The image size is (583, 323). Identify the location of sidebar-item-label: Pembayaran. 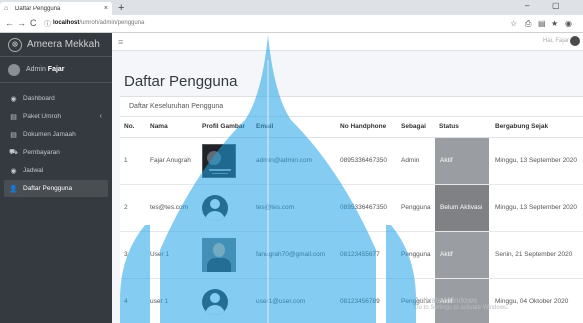
(41, 152).